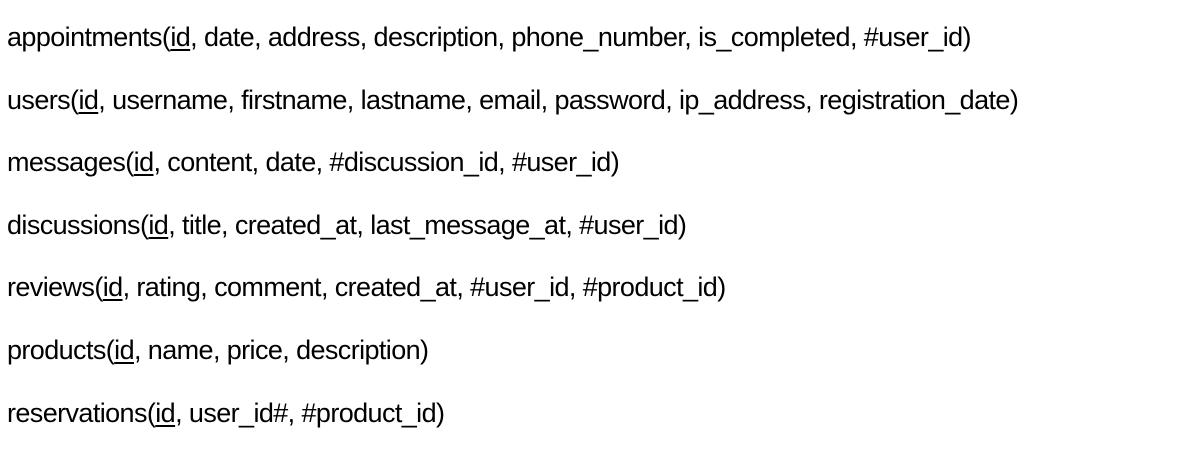  Describe the element at coordinates (281, 349) in the screenshot. I see `attribute-list: , name, price, description)` at that location.